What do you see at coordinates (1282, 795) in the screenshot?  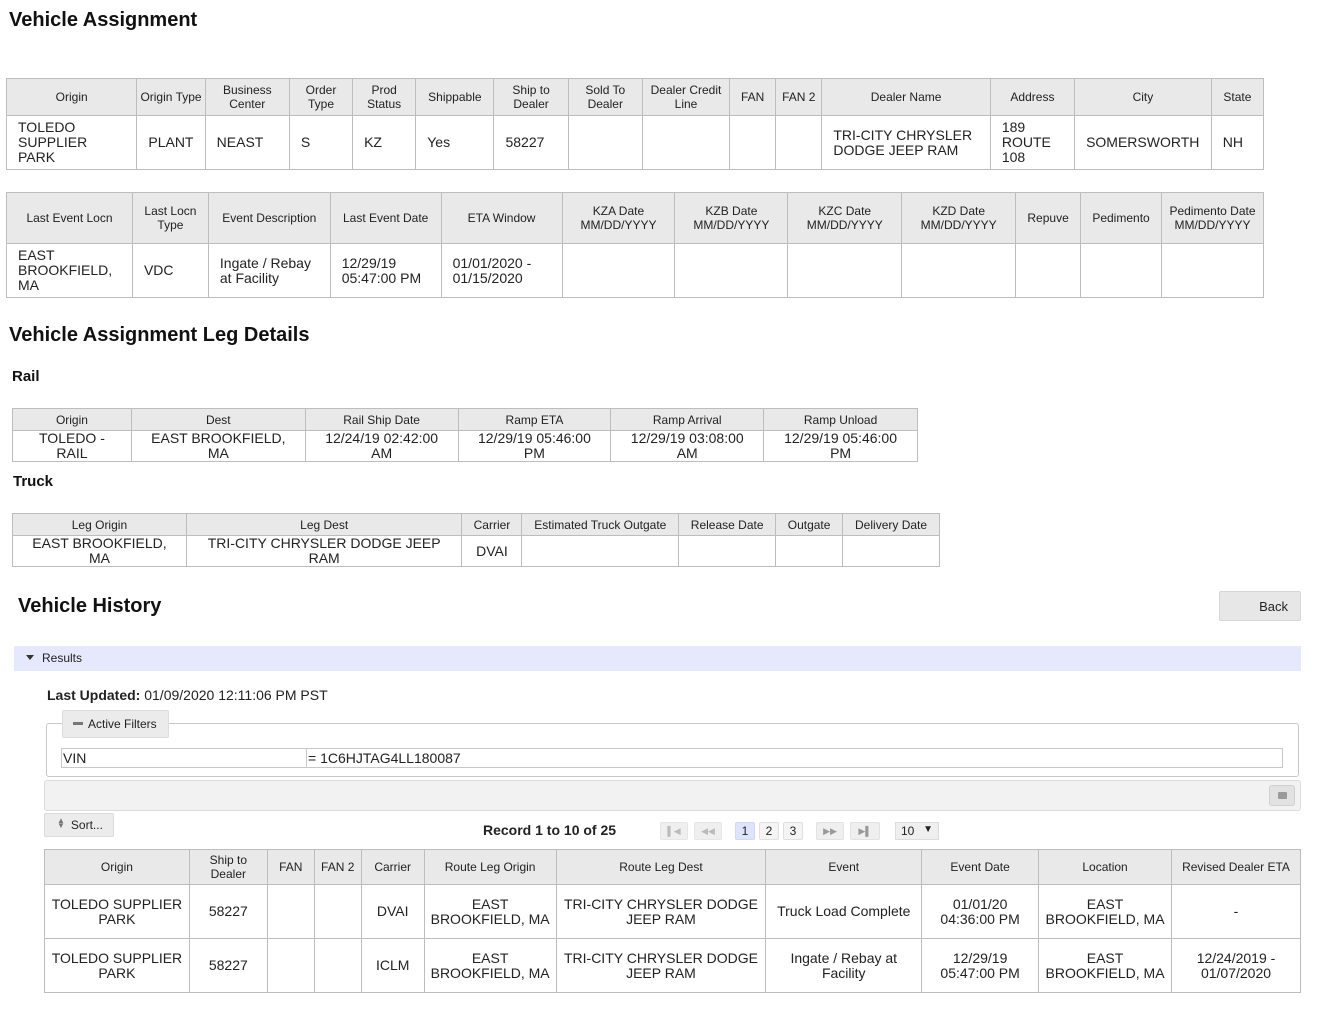 I see `print-button` at bounding box center [1282, 795].